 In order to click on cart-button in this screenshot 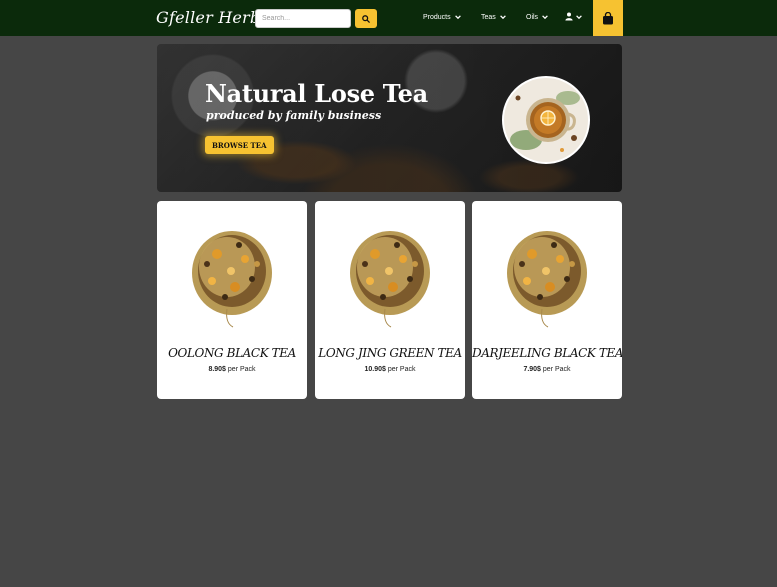, I will do `click(608, 18)`.